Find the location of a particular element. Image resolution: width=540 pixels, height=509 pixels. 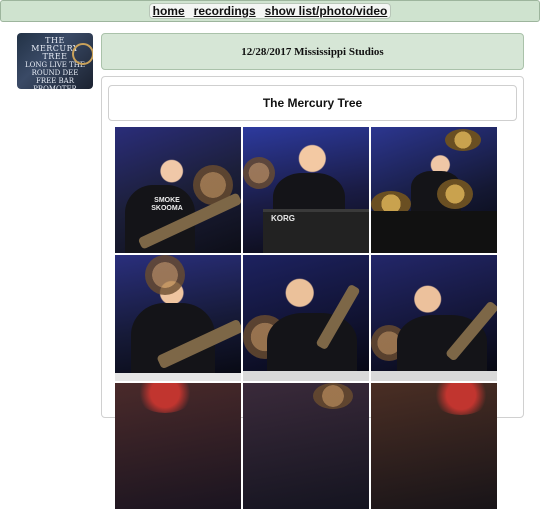

photo-guitarist-closeup-left is located at coordinates (178, 318).